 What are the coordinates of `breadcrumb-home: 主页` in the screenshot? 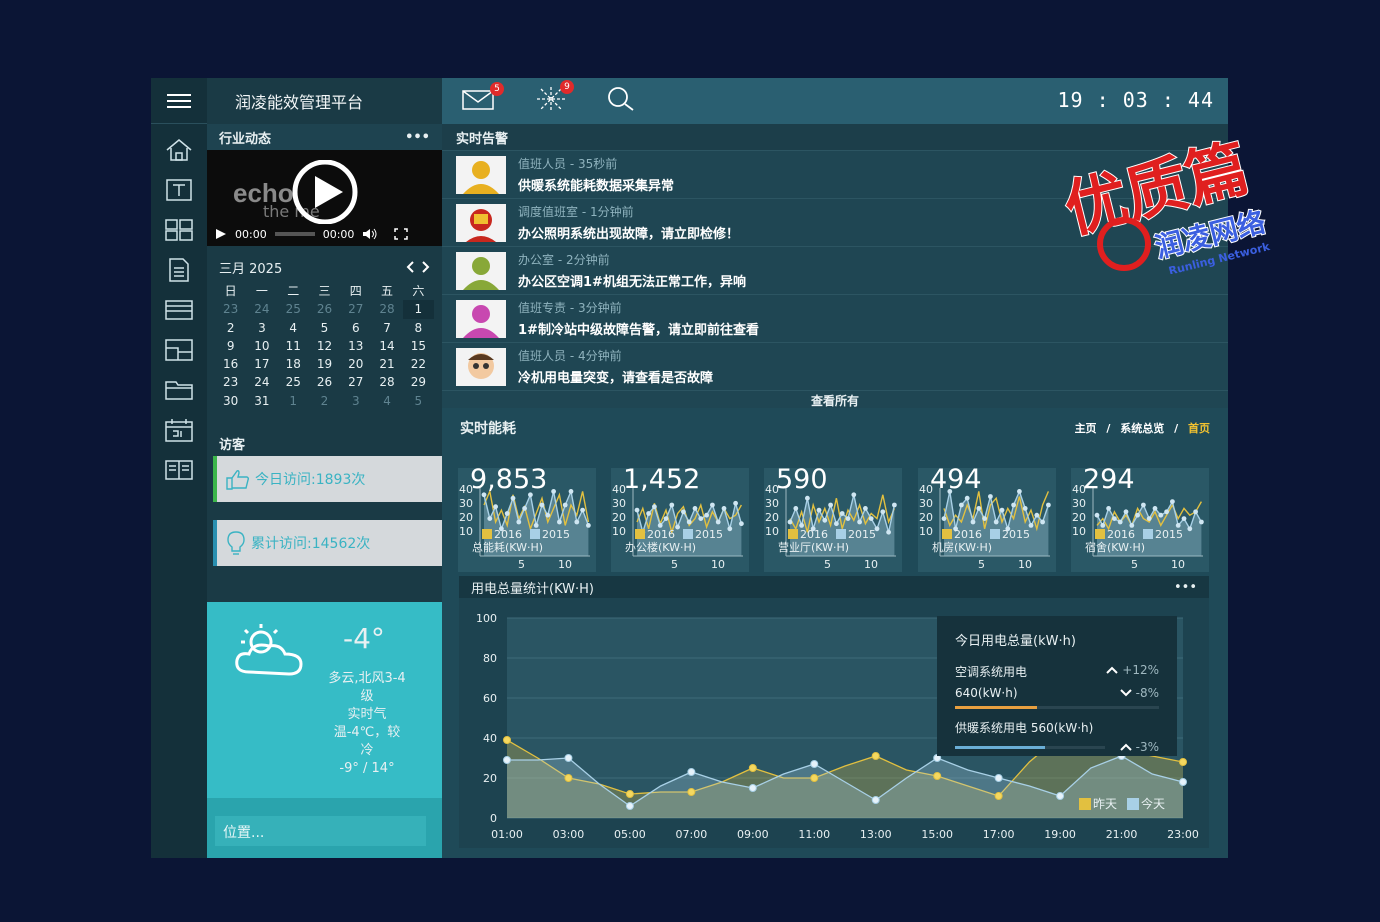 It's located at (1086, 428).